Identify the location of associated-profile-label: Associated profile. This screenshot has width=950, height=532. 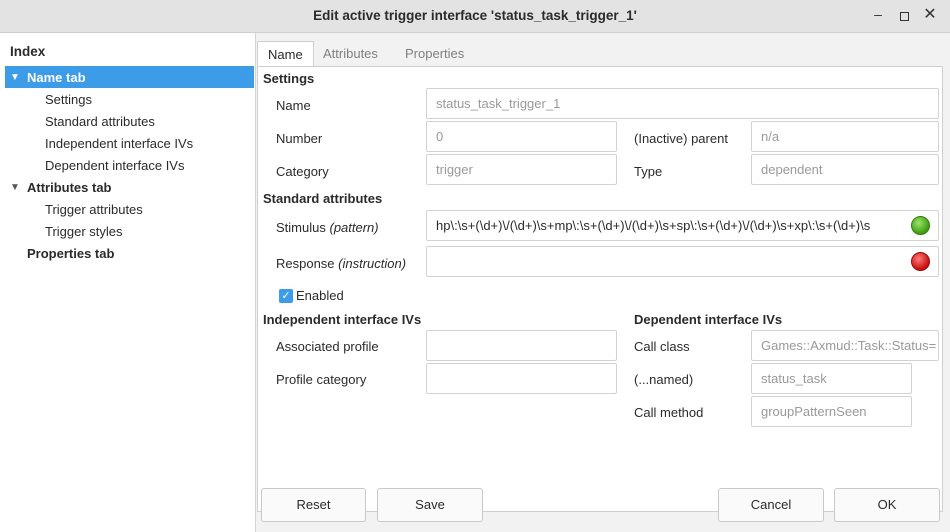
(327, 346).